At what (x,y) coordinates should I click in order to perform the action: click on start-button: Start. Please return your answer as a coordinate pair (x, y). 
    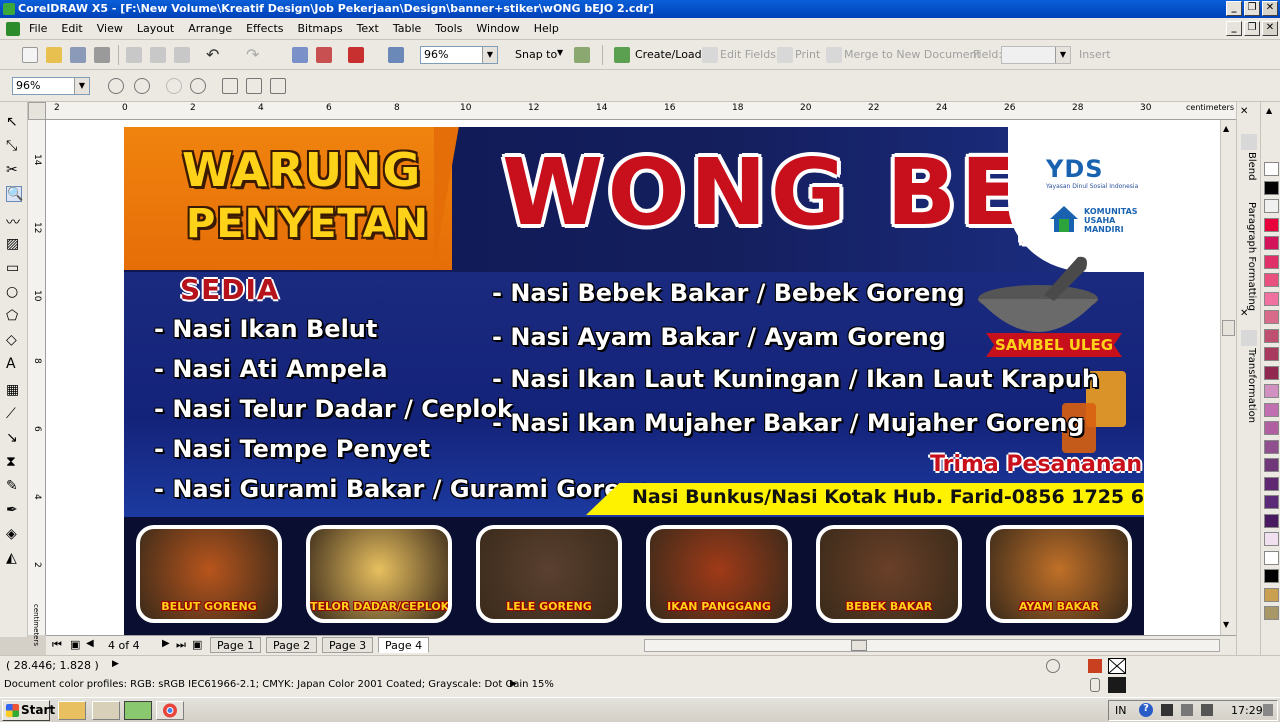
    Looking at the image, I should click on (28, 710).